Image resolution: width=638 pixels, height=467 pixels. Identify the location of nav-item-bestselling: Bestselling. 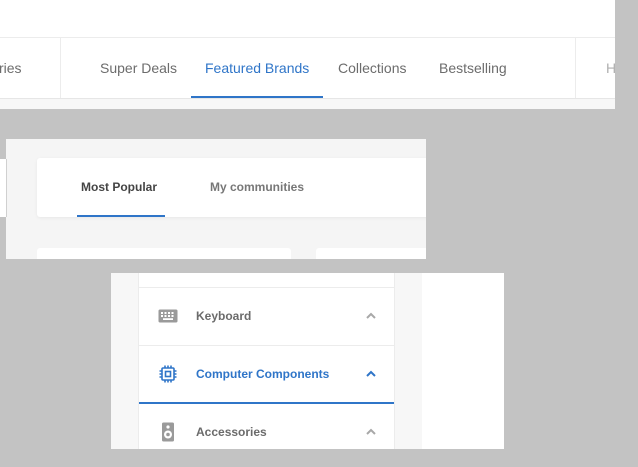
(473, 68).